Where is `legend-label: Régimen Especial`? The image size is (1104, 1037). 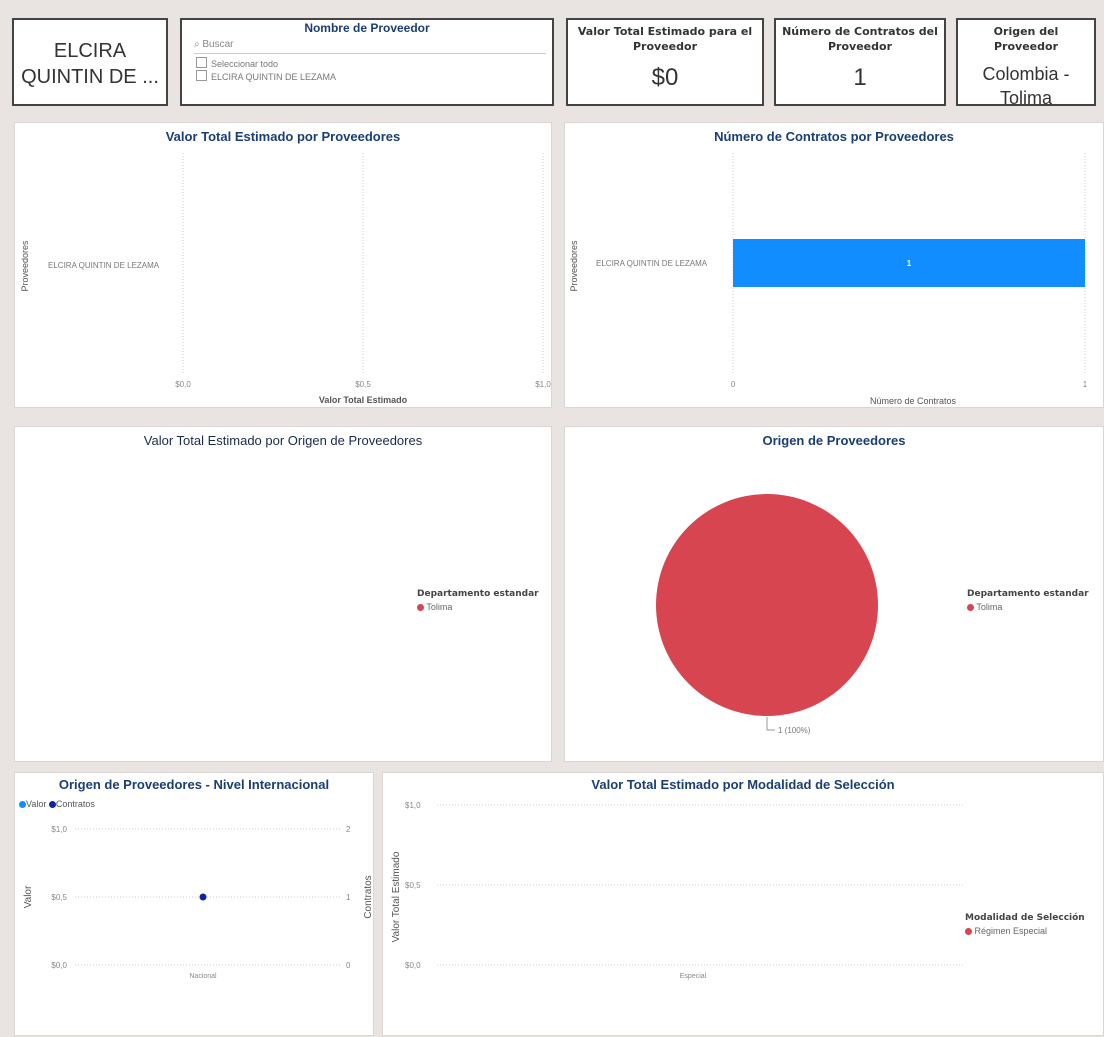 legend-label: Régimen Especial is located at coordinates (1011, 931).